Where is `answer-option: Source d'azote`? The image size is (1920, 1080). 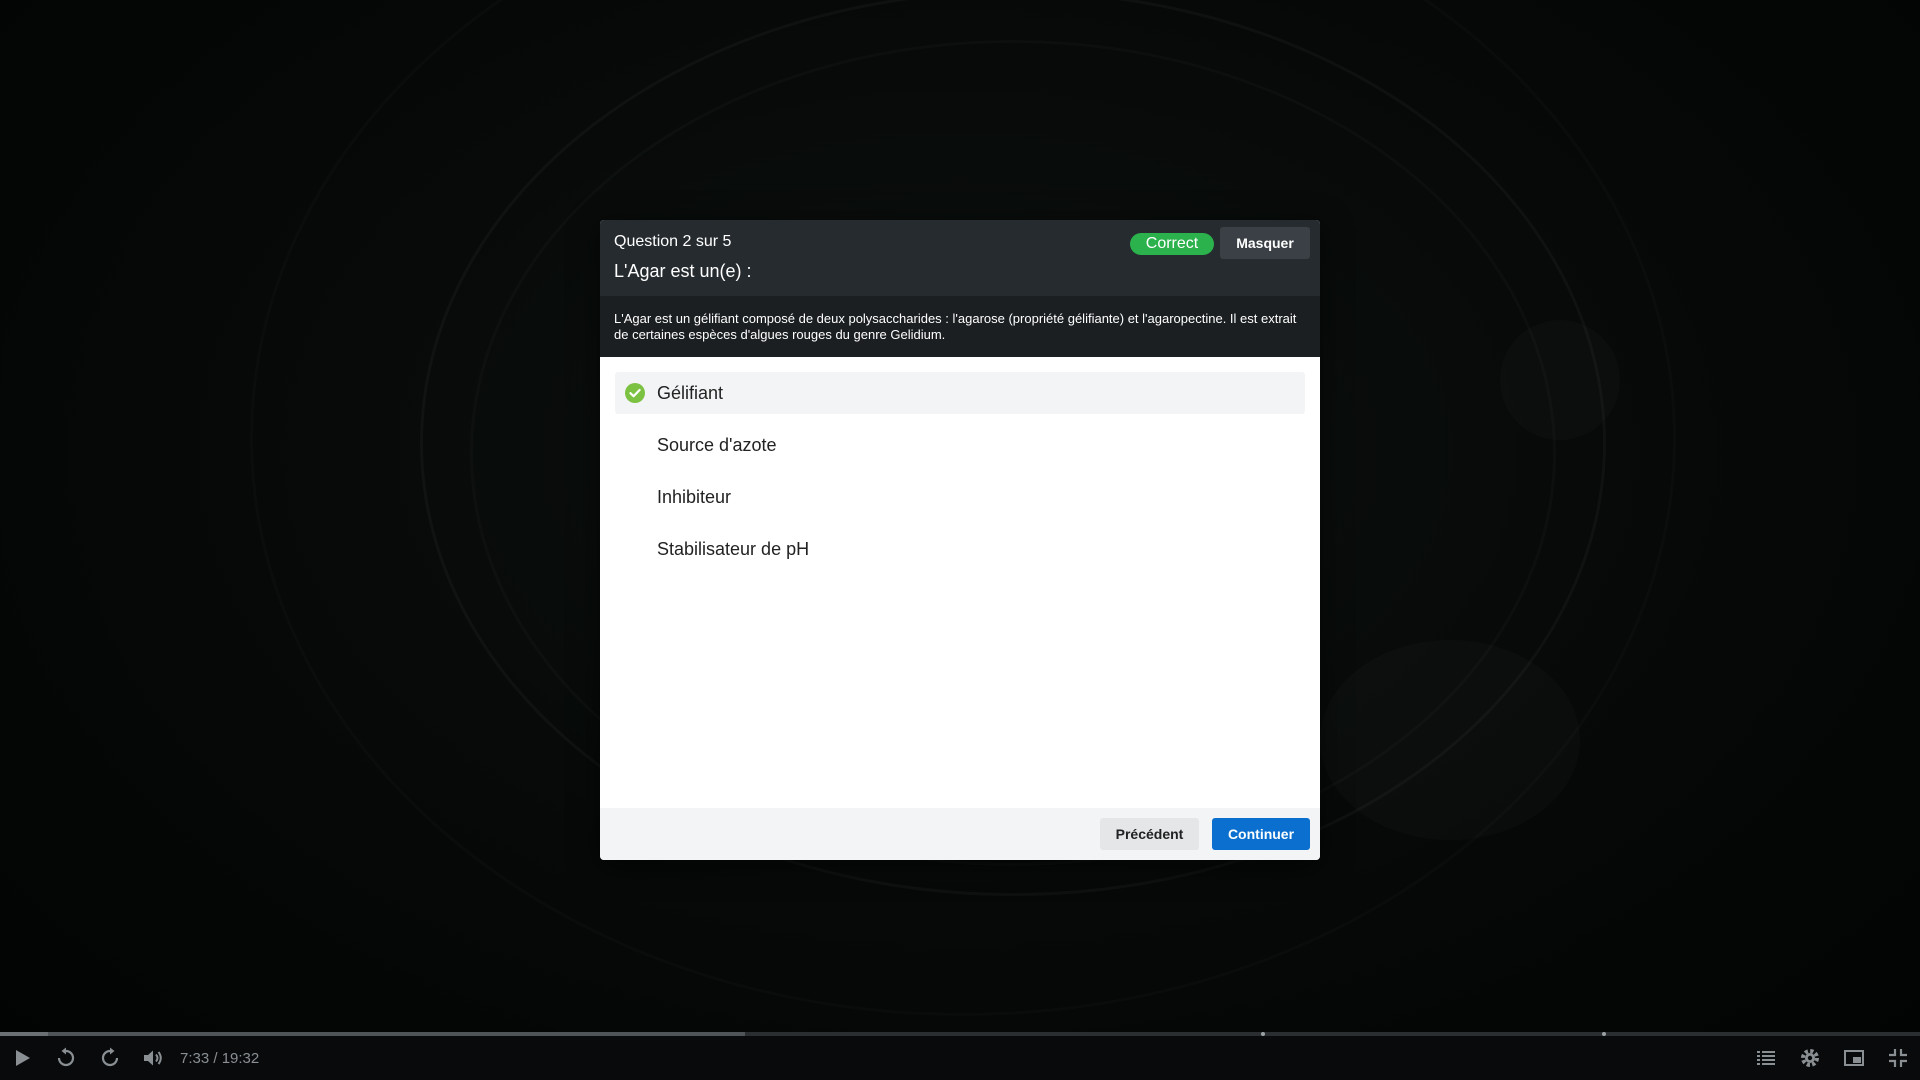
answer-option: Source d'azote is located at coordinates (960, 445).